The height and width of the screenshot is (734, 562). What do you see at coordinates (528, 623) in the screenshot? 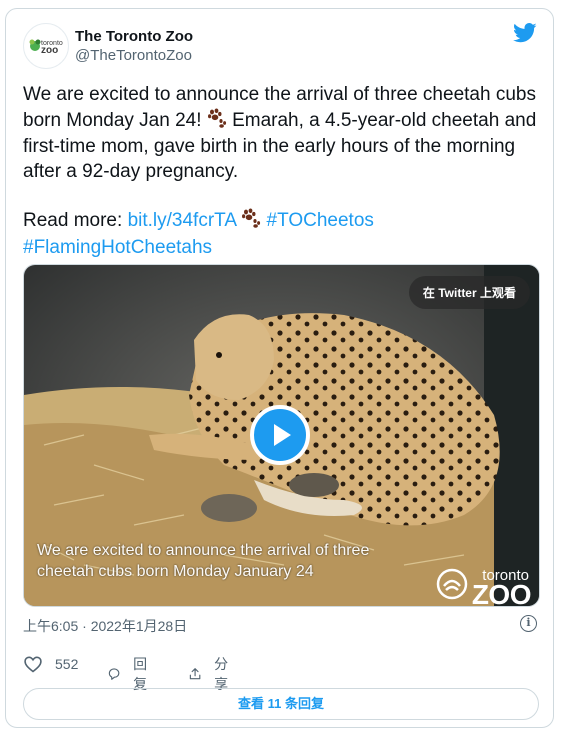
I see `info-icon: i` at bounding box center [528, 623].